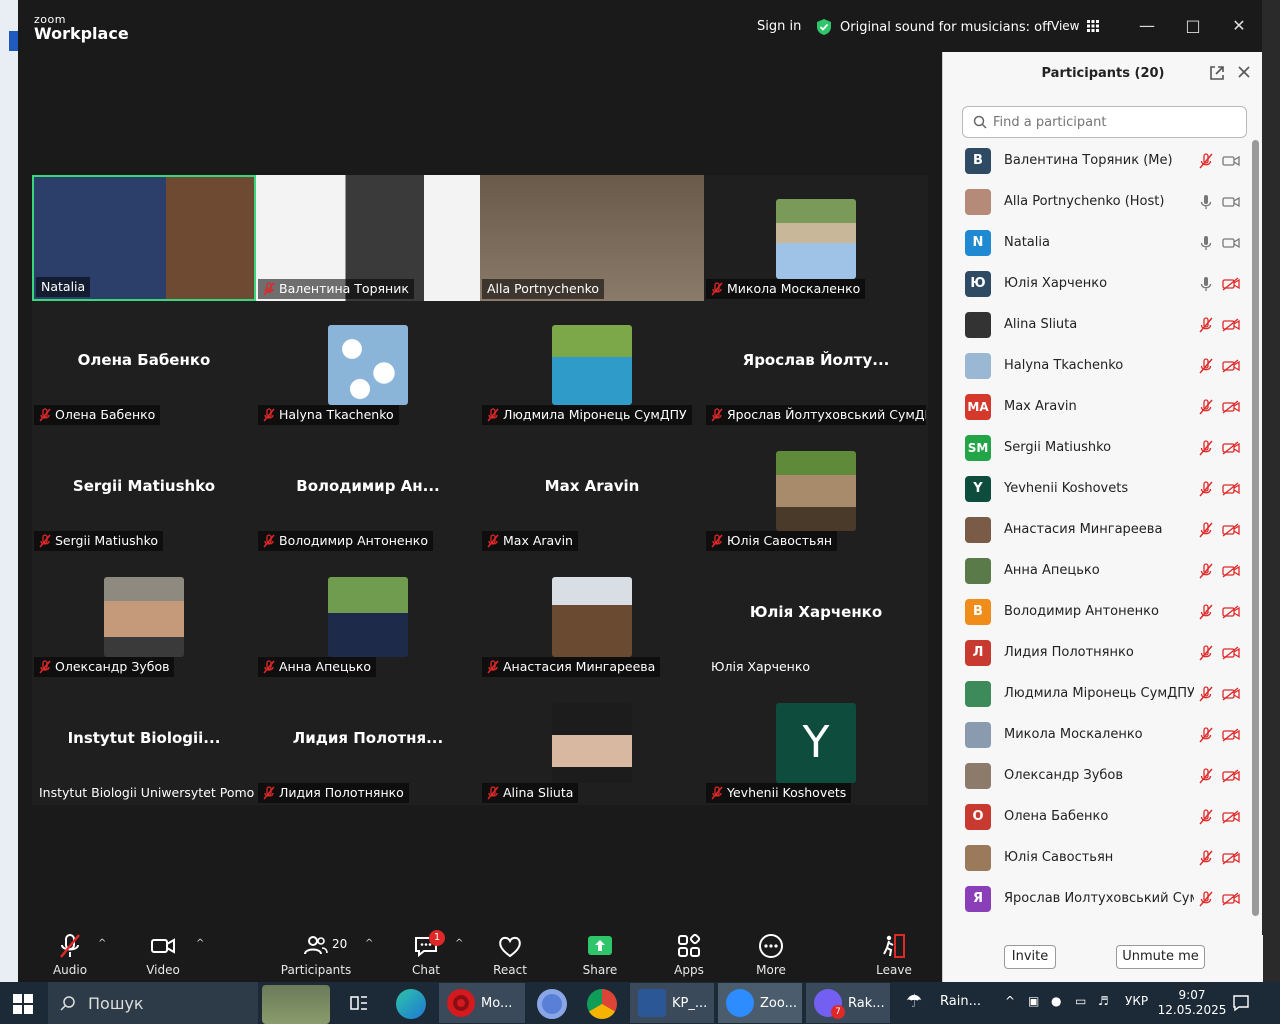 The height and width of the screenshot is (1024, 1280). What do you see at coordinates (1098, 693) in the screenshot?
I see `participant-row: Людмила Міронець СумДПУ` at bounding box center [1098, 693].